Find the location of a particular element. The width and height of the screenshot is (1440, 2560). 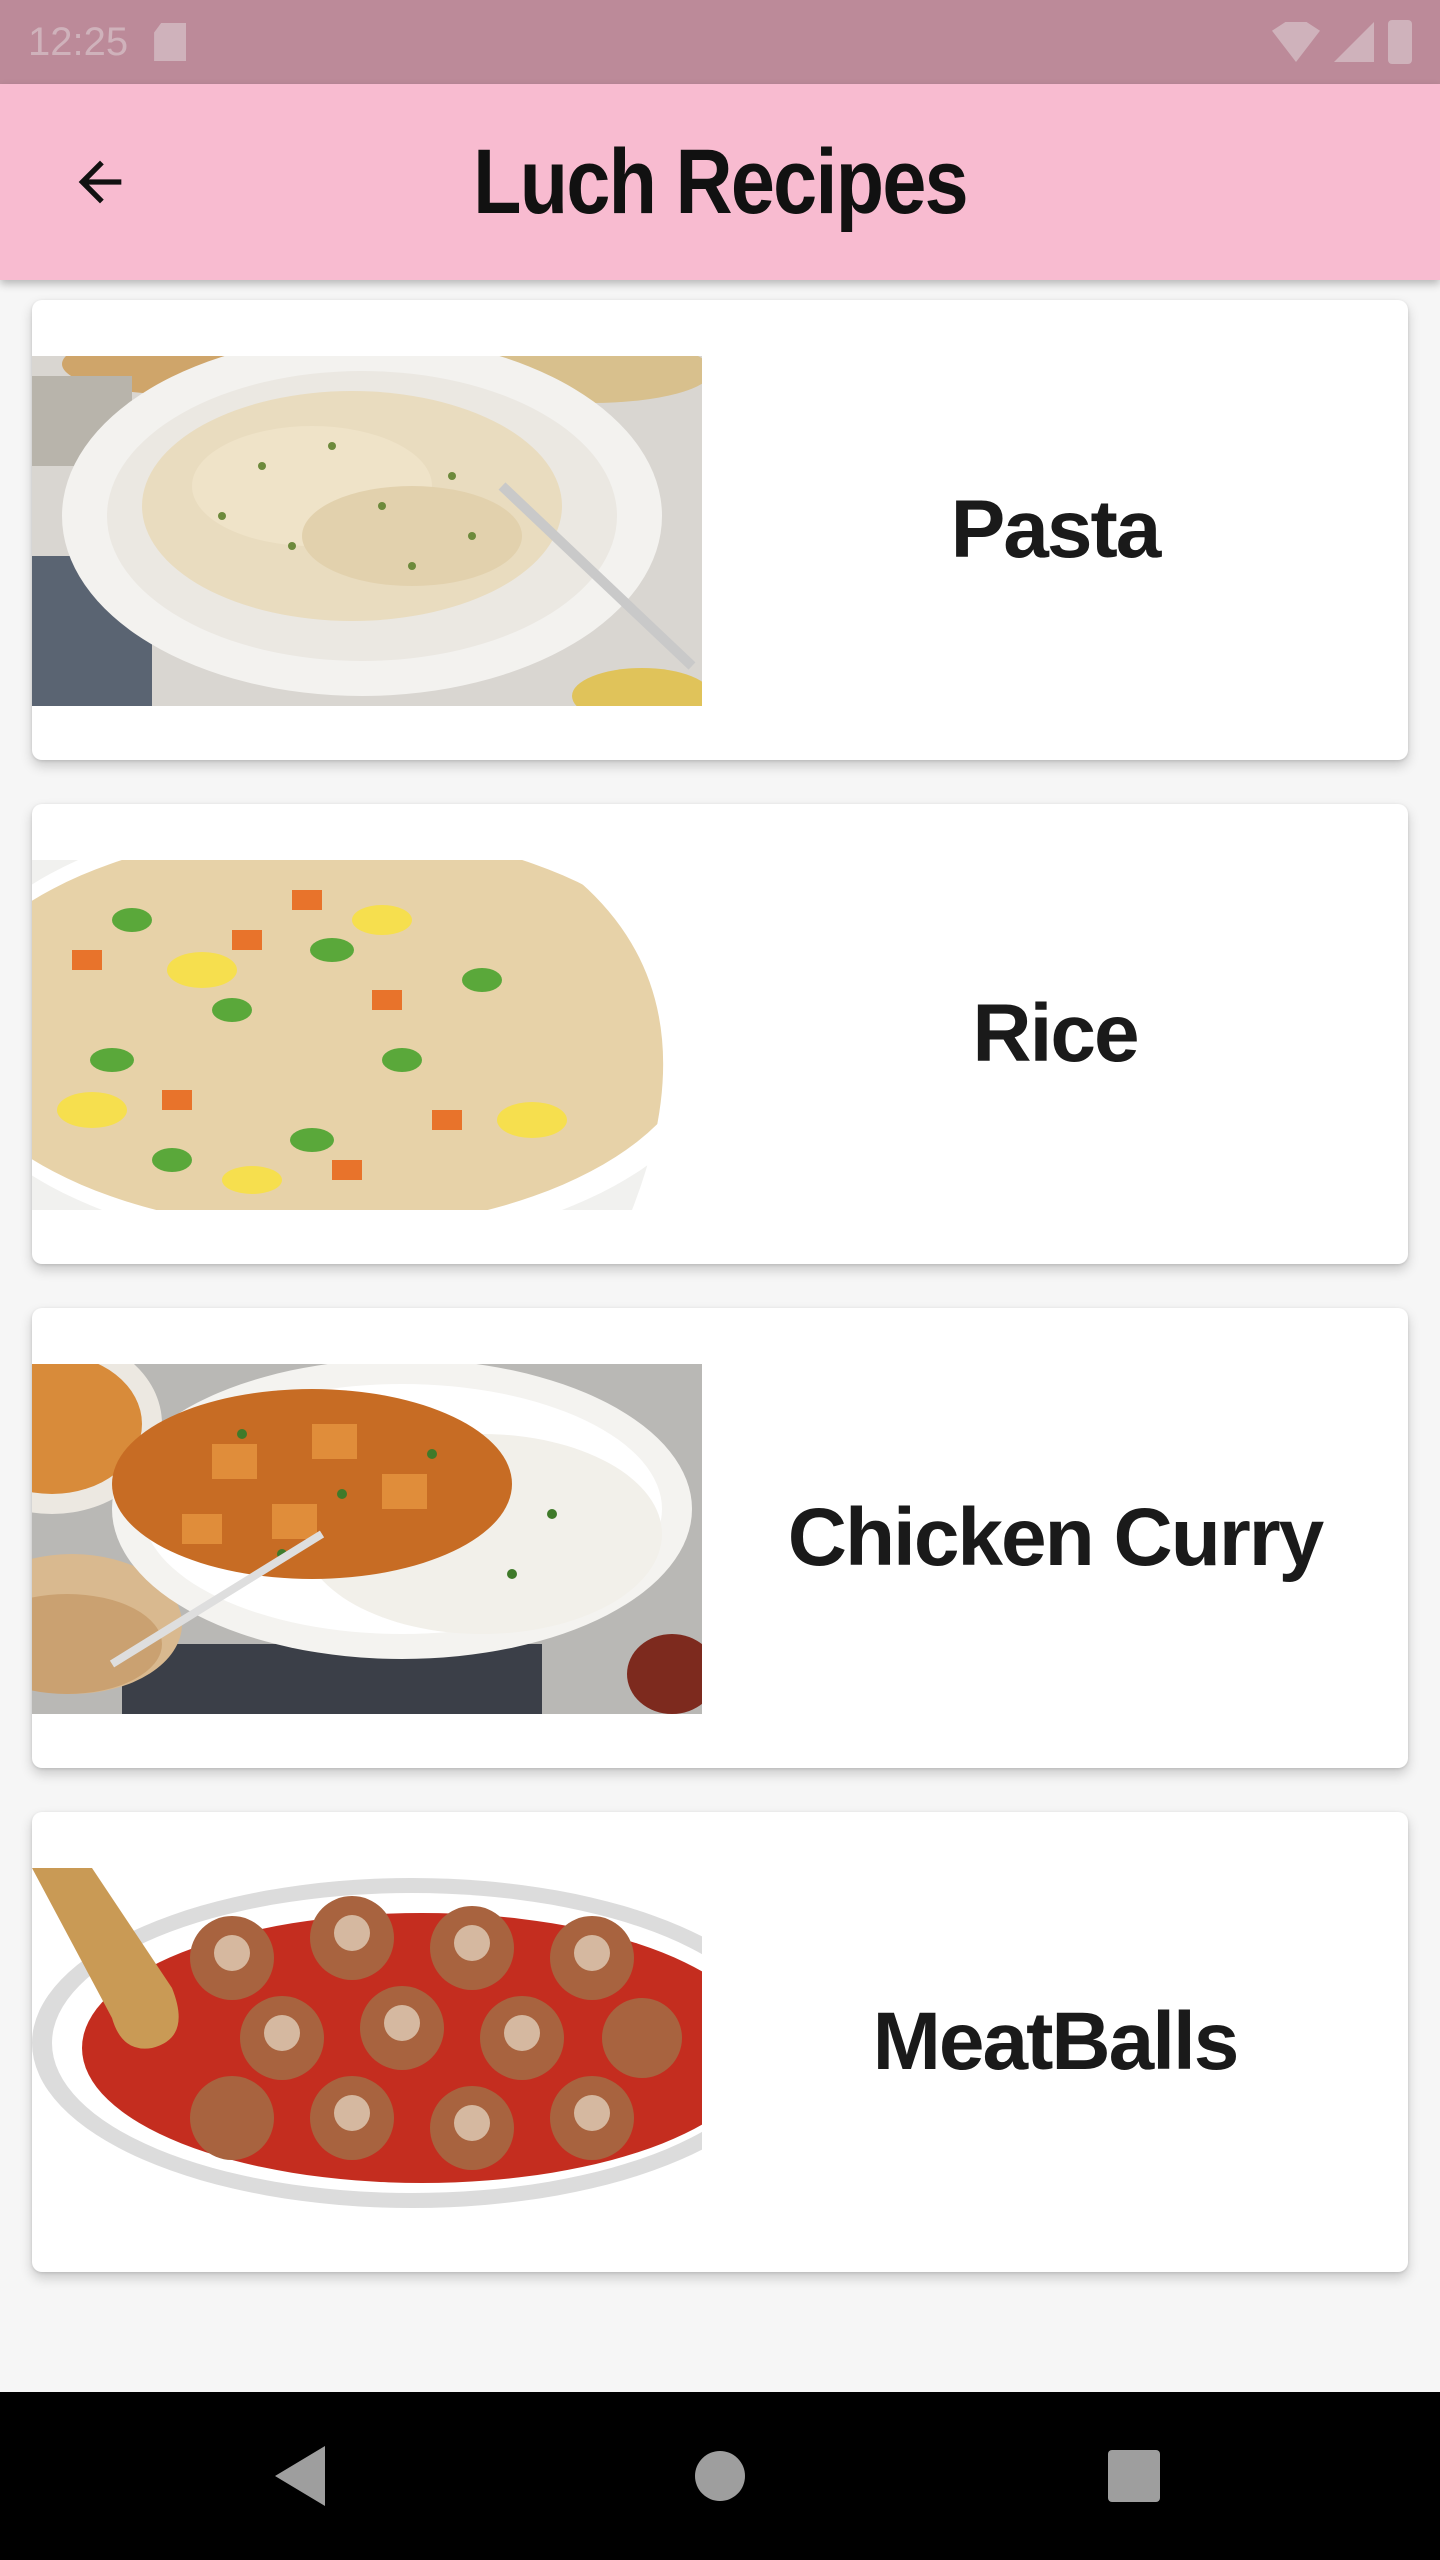

pasta-image is located at coordinates (367, 531).